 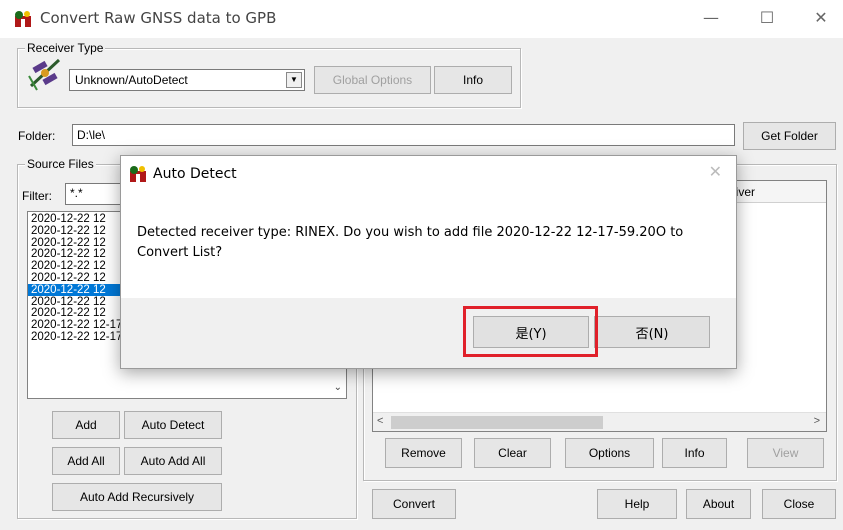 What do you see at coordinates (294, 80) in the screenshot?
I see `chevron-down-icon: ▼` at bounding box center [294, 80].